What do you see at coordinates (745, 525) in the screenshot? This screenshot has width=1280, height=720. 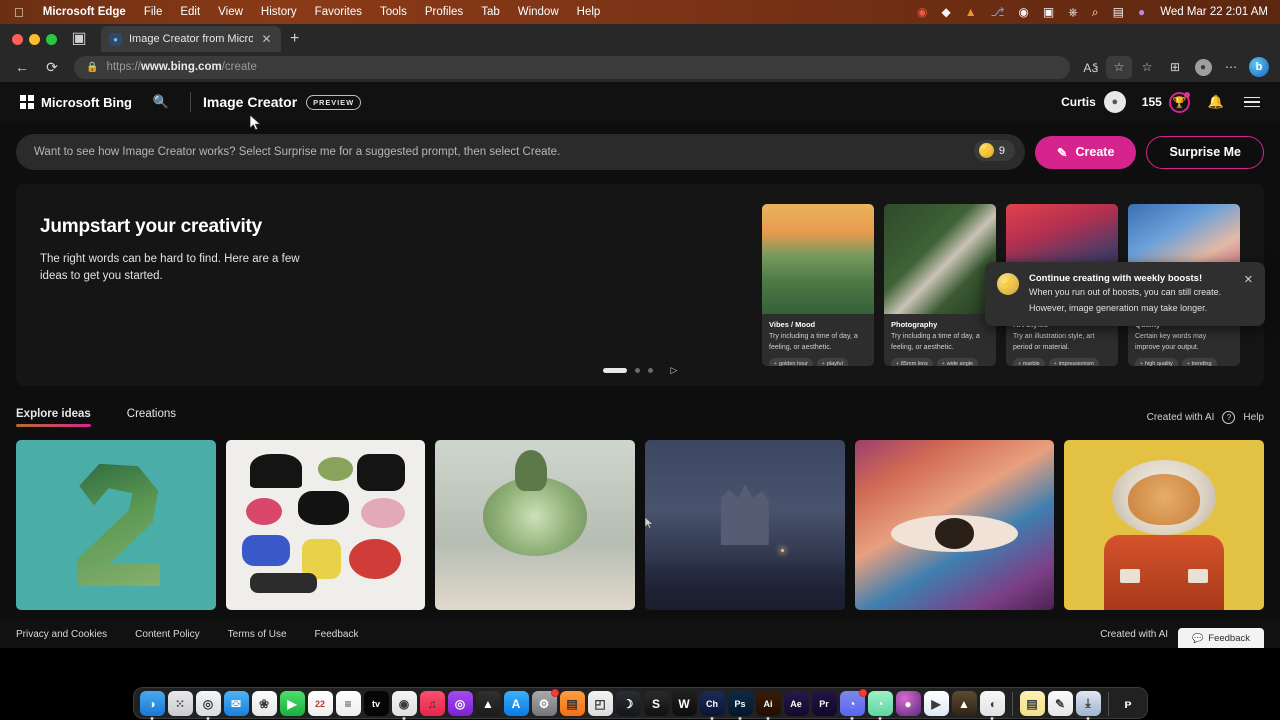 I see `misty-castle-mountain` at bounding box center [745, 525].